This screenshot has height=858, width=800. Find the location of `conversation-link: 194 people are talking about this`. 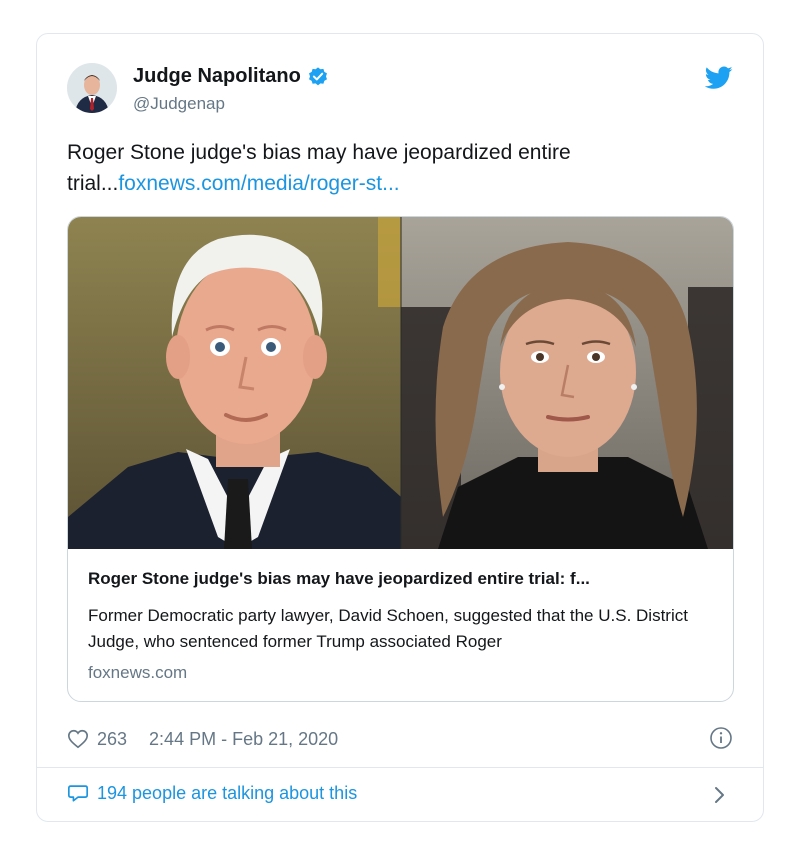

conversation-link: 194 people are talking about this is located at coordinates (212, 793).